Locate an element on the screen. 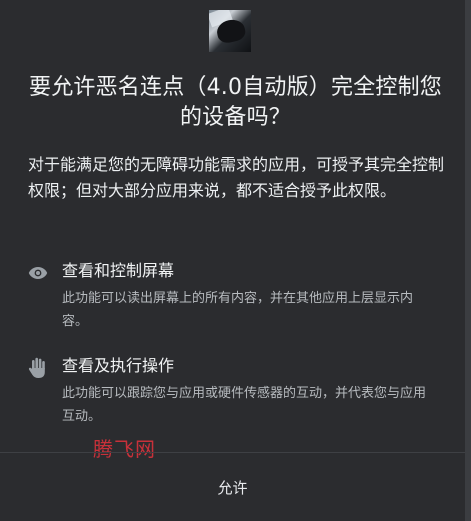 The height and width of the screenshot is (521, 471). dialog-title: 要允许恶名连点（4.0自动版）完全控制您的设备吗？ is located at coordinates (235, 102).